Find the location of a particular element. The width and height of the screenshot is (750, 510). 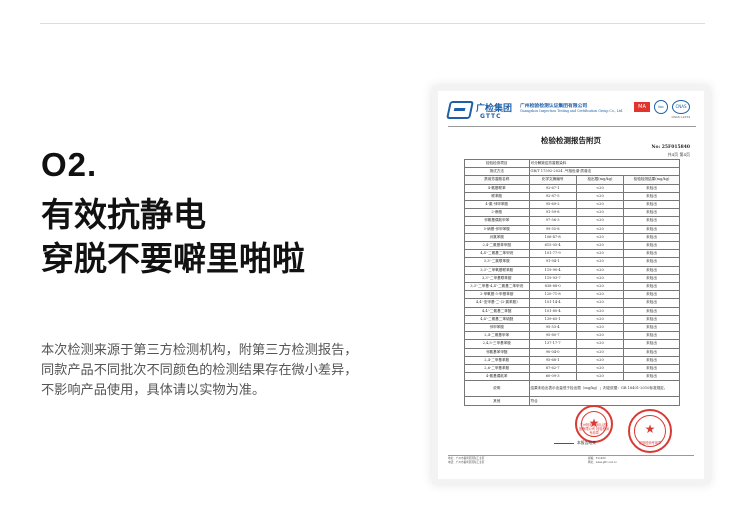

testing-seal: ★ 检验检测专用章 is located at coordinates (650, 431).